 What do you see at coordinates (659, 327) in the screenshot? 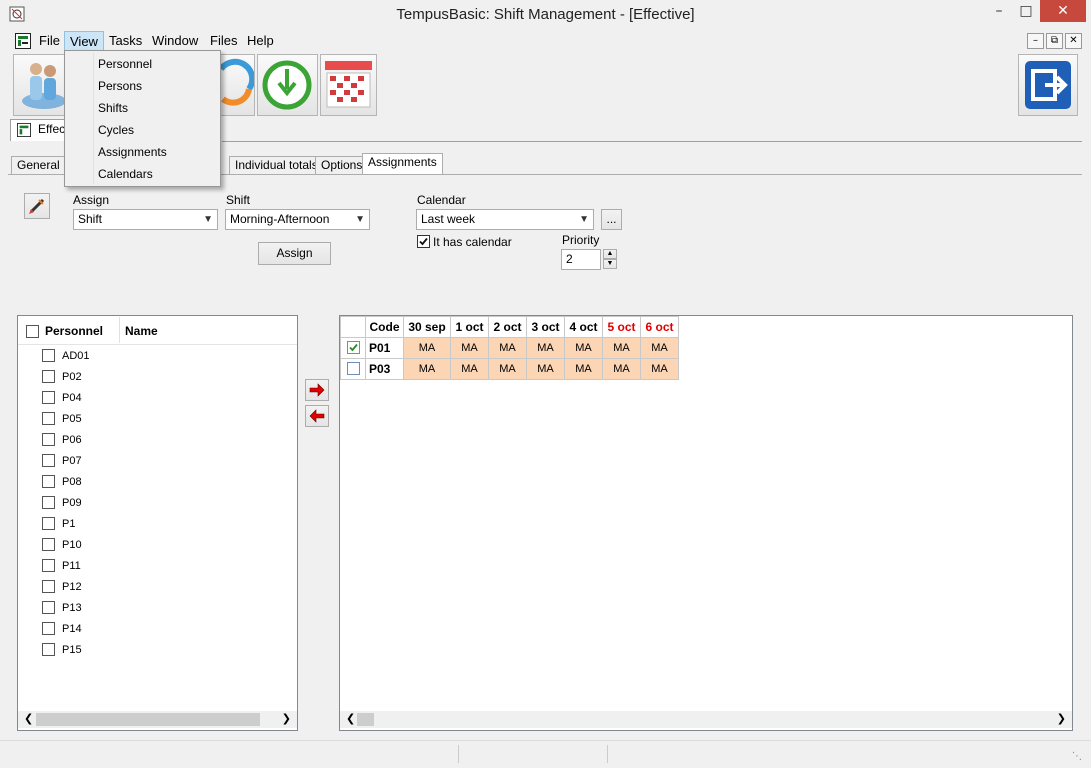
I see `grid-header-weekend-day: 6 oct` at bounding box center [659, 327].